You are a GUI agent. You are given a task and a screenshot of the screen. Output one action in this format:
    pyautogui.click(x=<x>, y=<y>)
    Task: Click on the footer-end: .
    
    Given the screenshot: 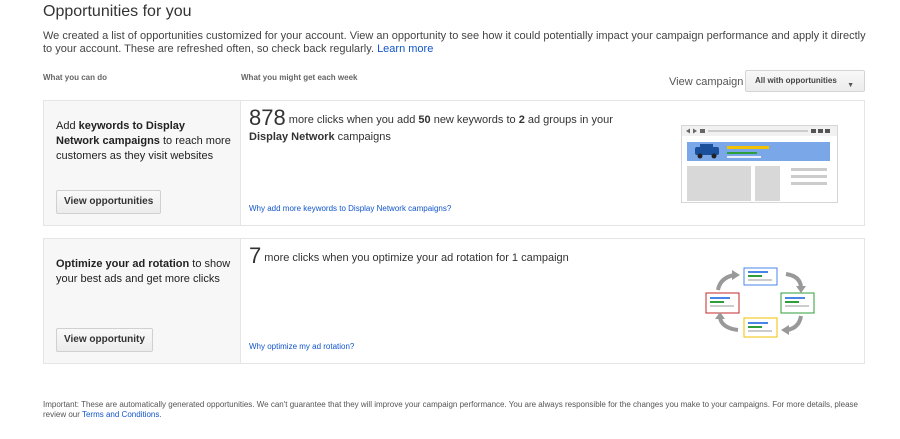 What is the action you would take?
    pyautogui.click(x=160, y=414)
    